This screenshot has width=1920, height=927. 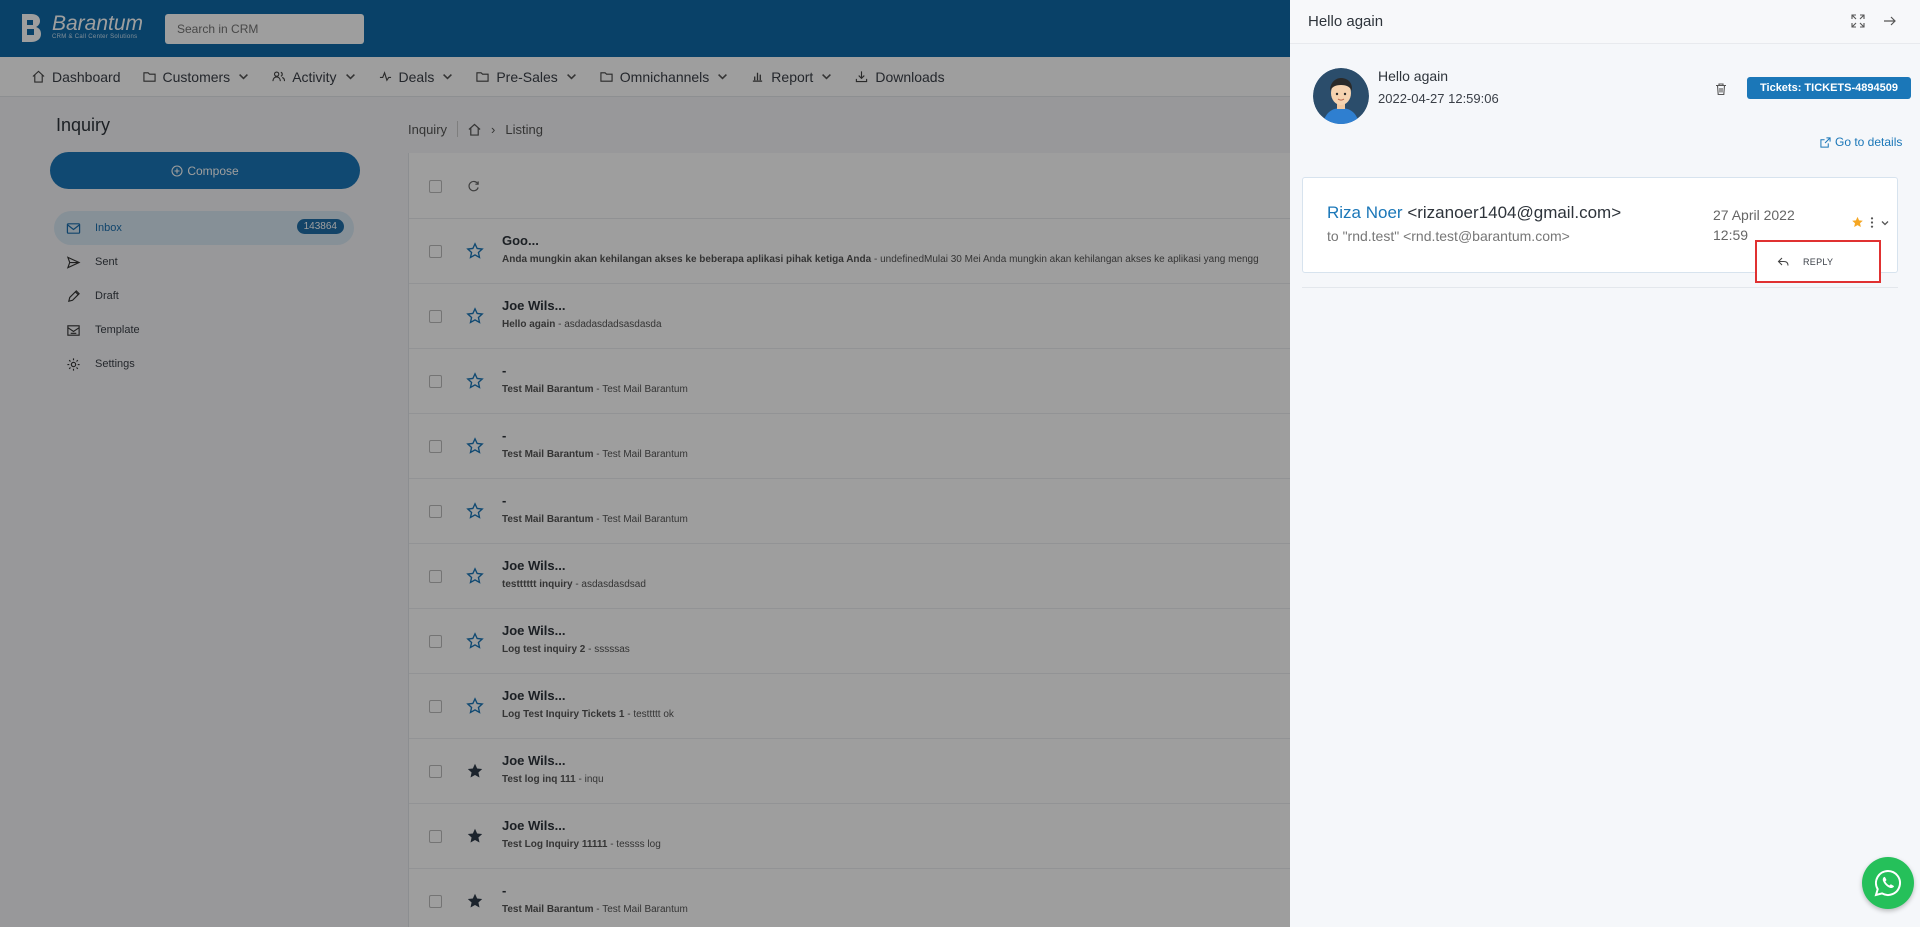 I want to click on reply-label: REPLY, so click(x=1818, y=261).